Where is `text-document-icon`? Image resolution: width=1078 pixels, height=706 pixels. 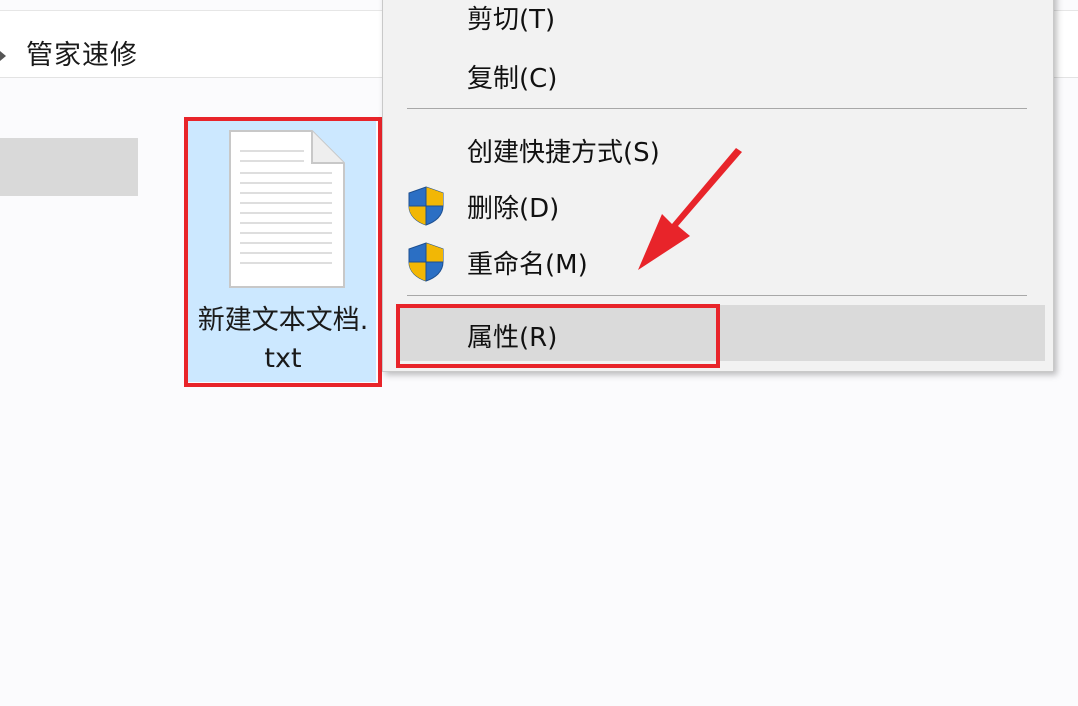 text-document-icon is located at coordinates (287, 209).